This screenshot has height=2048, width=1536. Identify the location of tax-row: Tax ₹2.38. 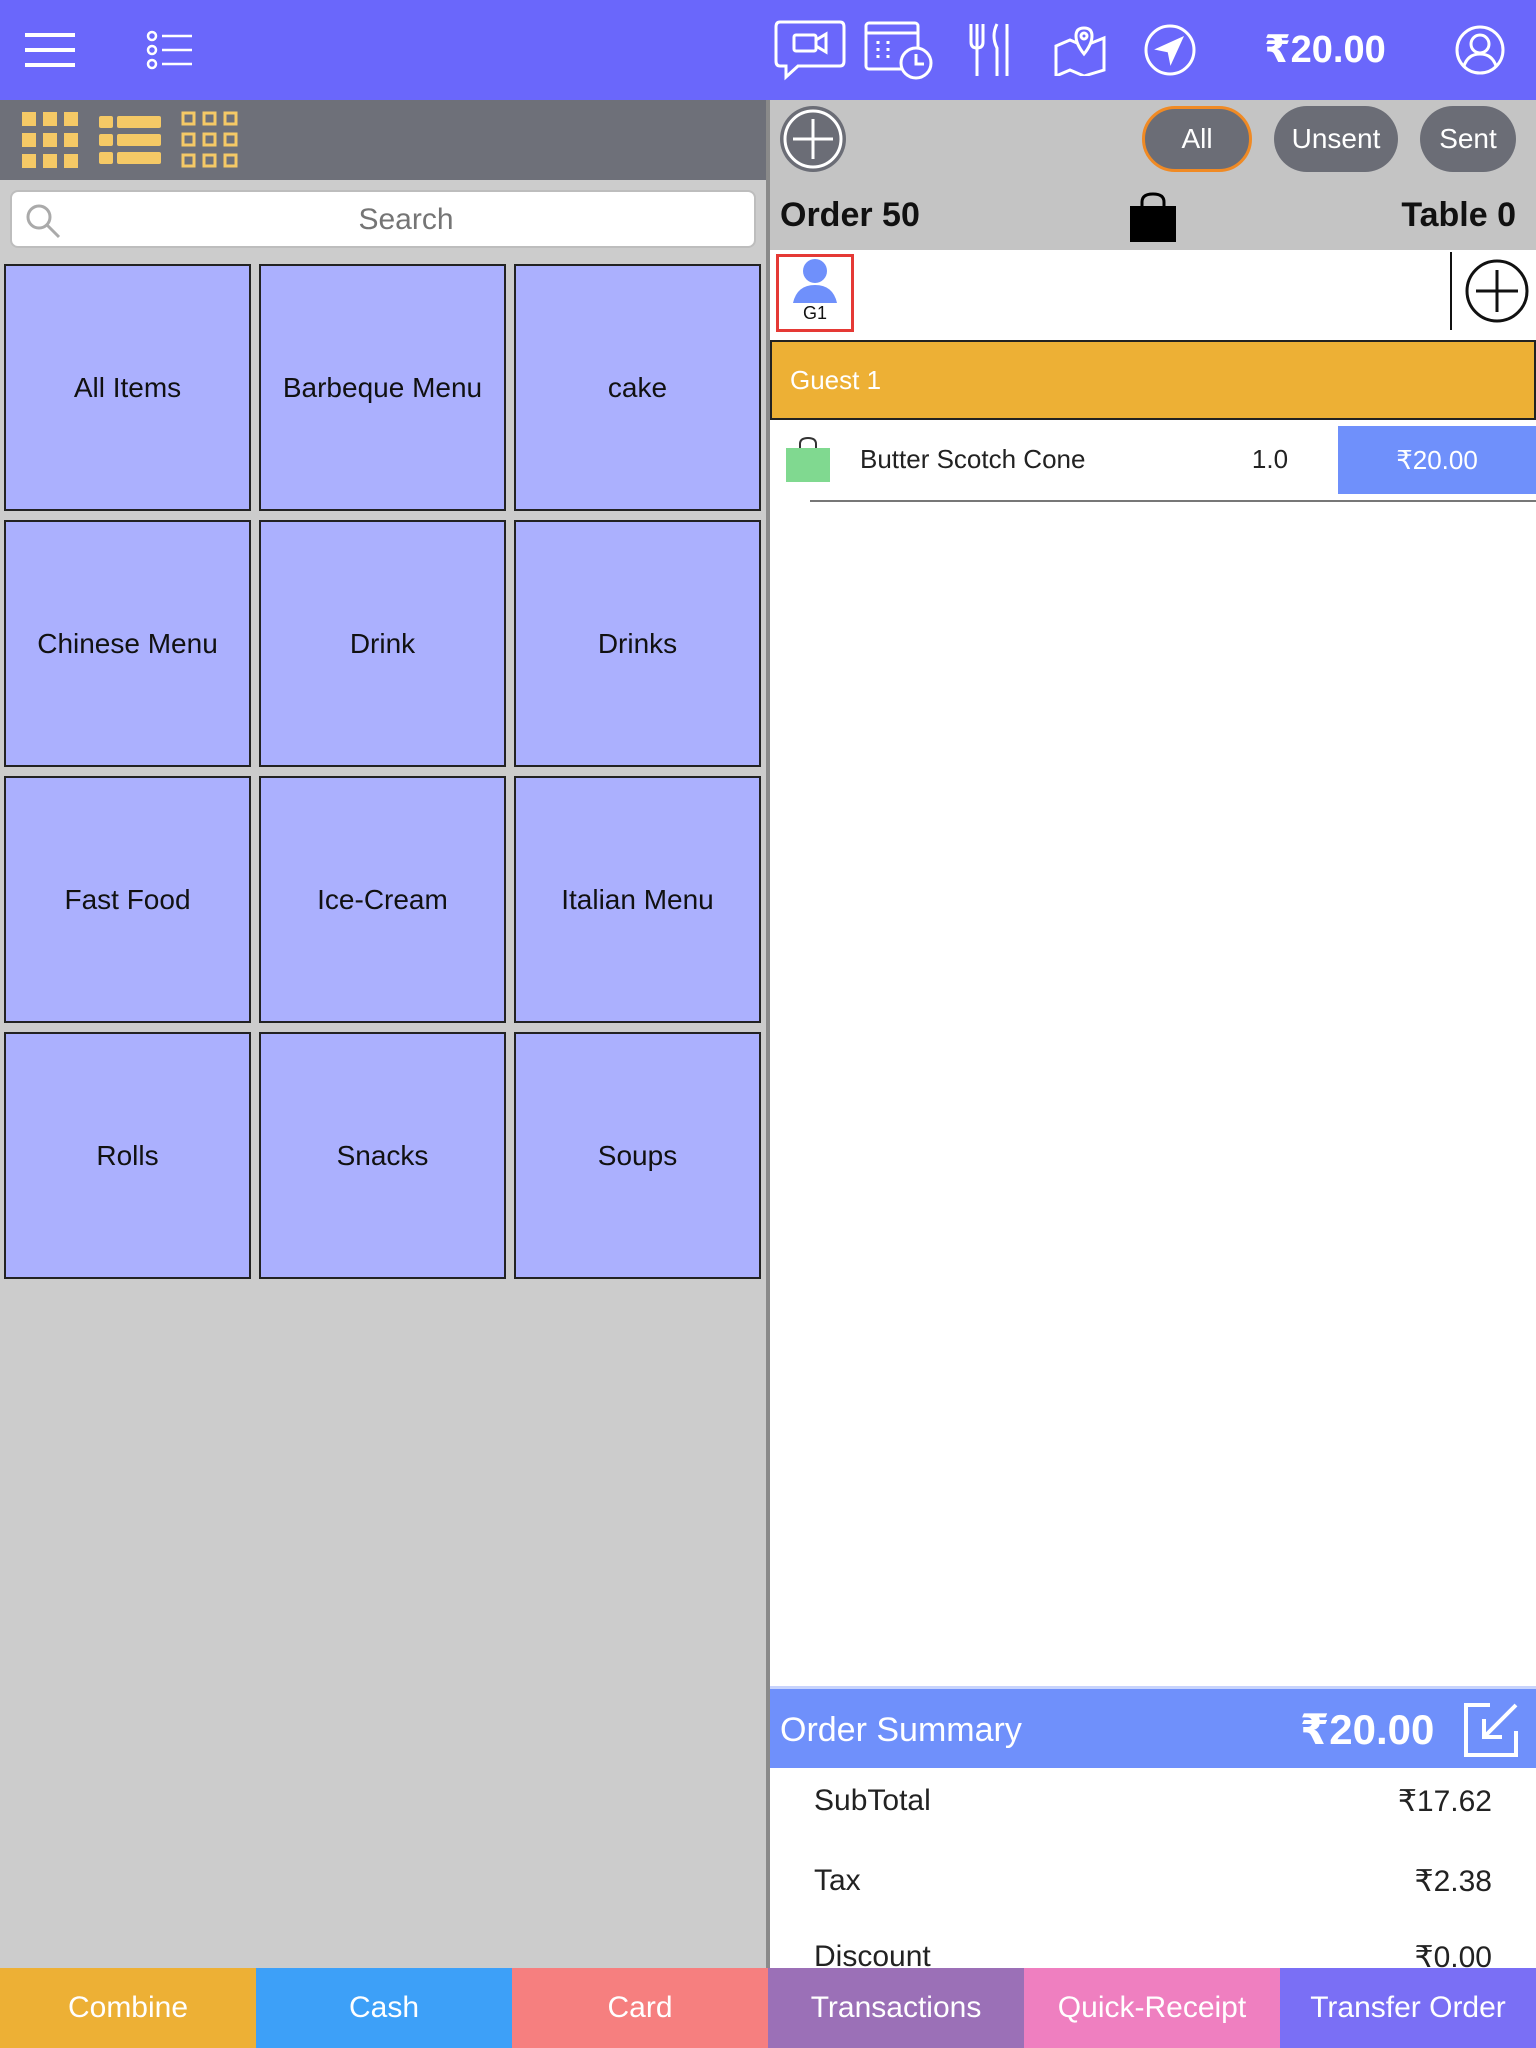
(1153, 1882).